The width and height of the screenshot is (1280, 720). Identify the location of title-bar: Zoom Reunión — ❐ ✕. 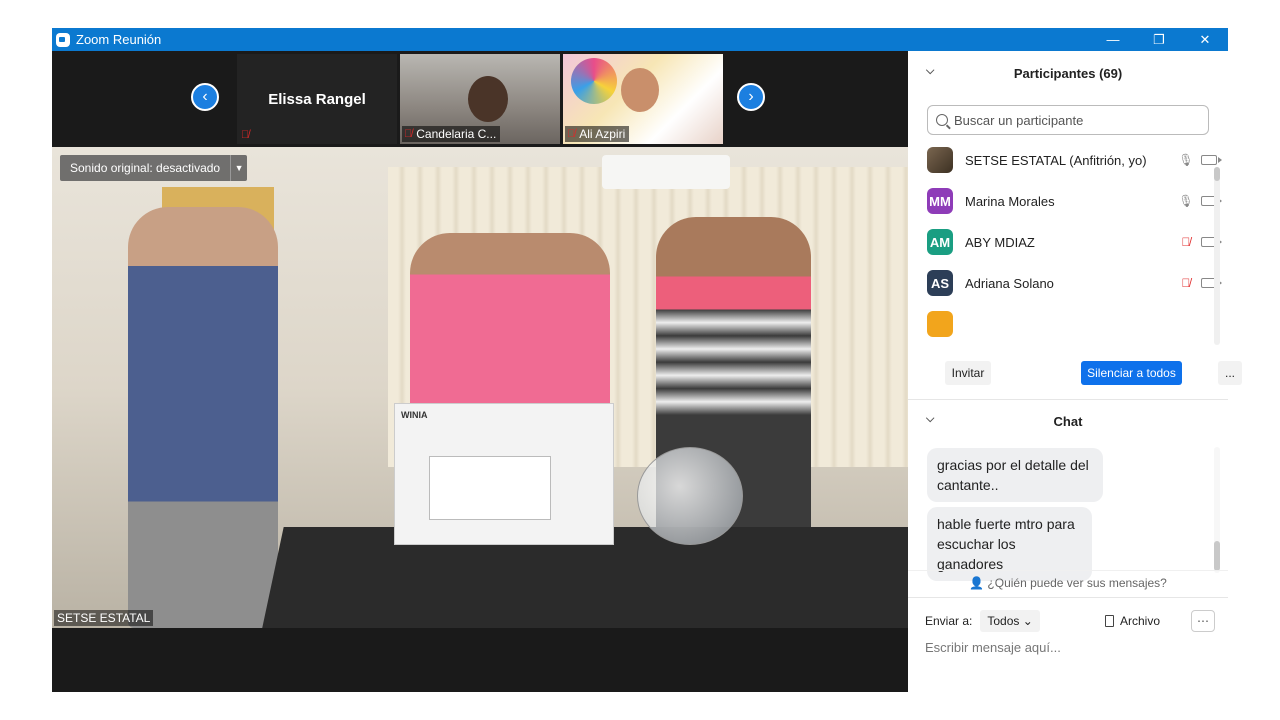
(640, 39).